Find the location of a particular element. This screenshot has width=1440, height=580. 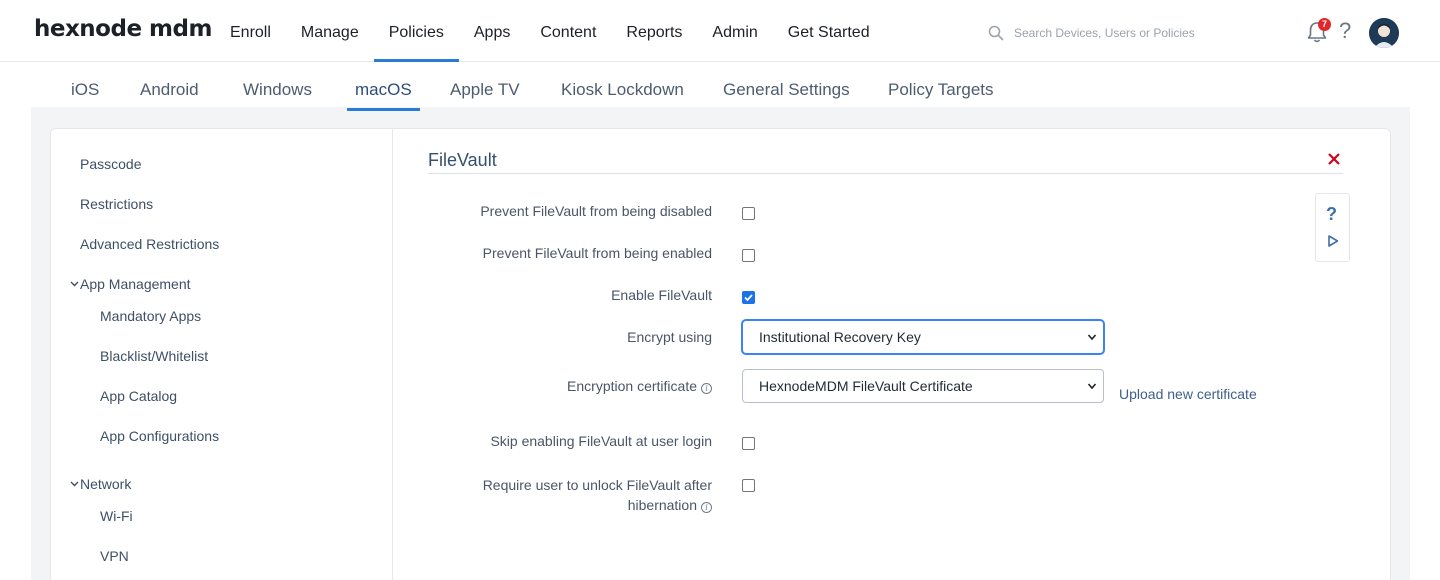

nav-manage: Manage is located at coordinates (330, 31).